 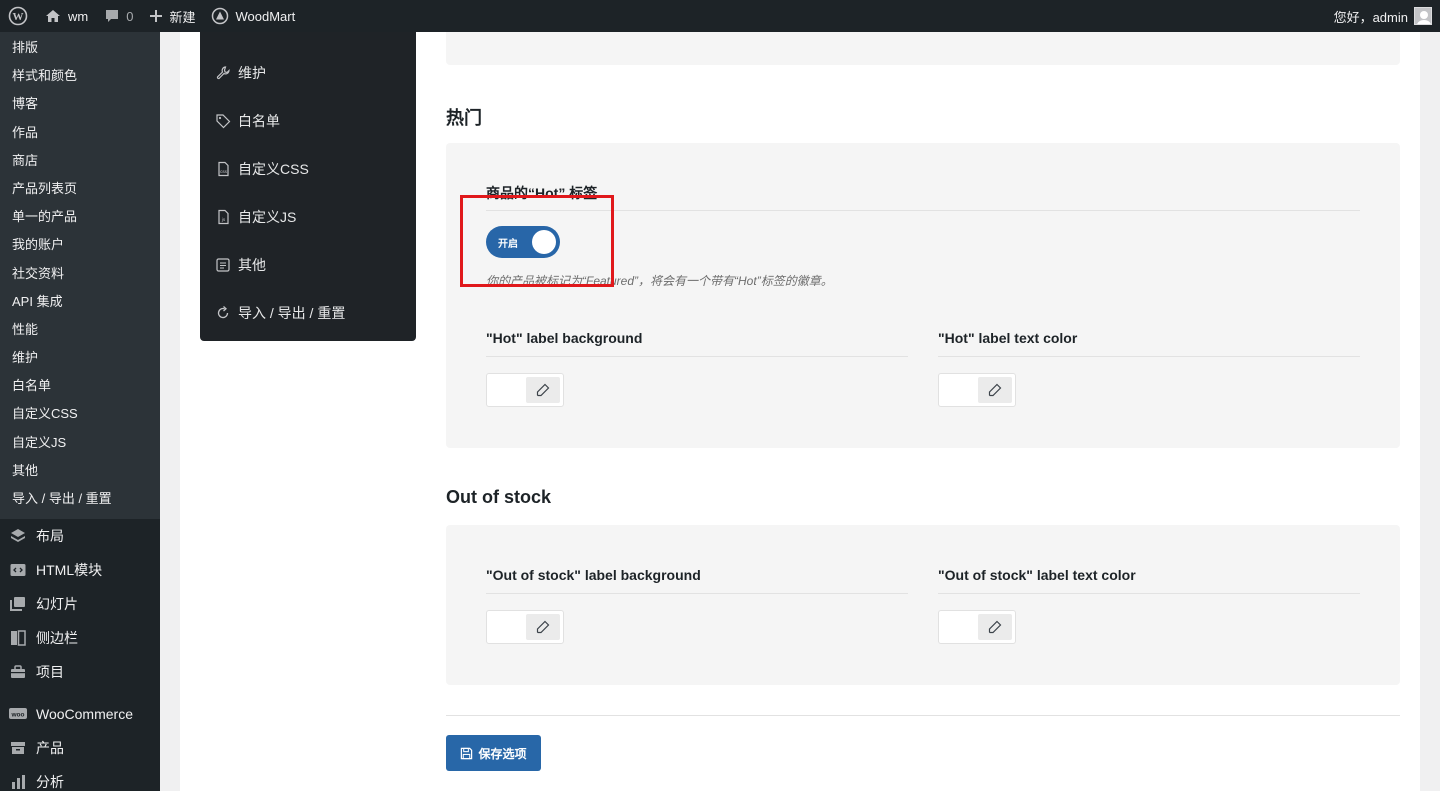 What do you see at coordinates (57, 604) in the screenshot?
I see `menu-item-label: 幻灯片` at bounding box center [57, 604].